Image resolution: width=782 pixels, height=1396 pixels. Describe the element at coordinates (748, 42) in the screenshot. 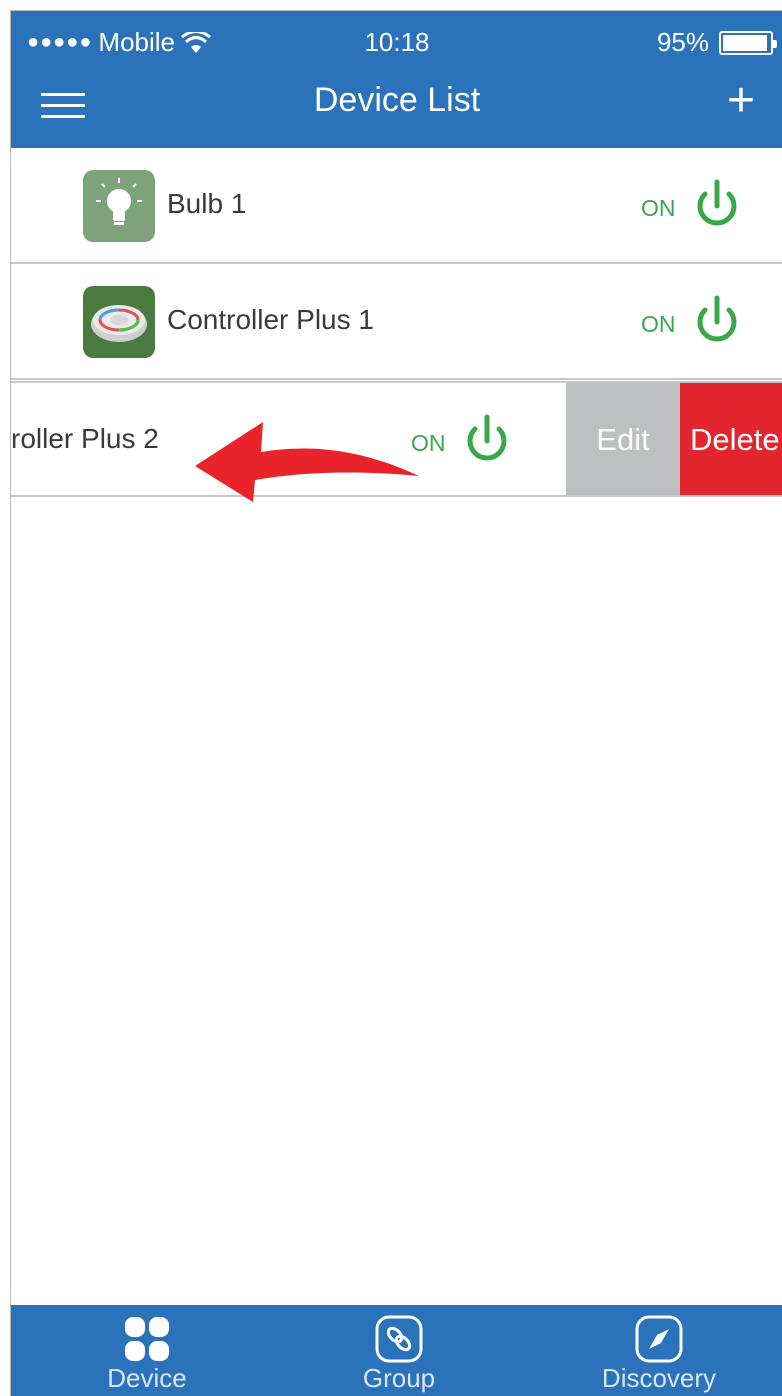

I see `battery-icon` at that location.